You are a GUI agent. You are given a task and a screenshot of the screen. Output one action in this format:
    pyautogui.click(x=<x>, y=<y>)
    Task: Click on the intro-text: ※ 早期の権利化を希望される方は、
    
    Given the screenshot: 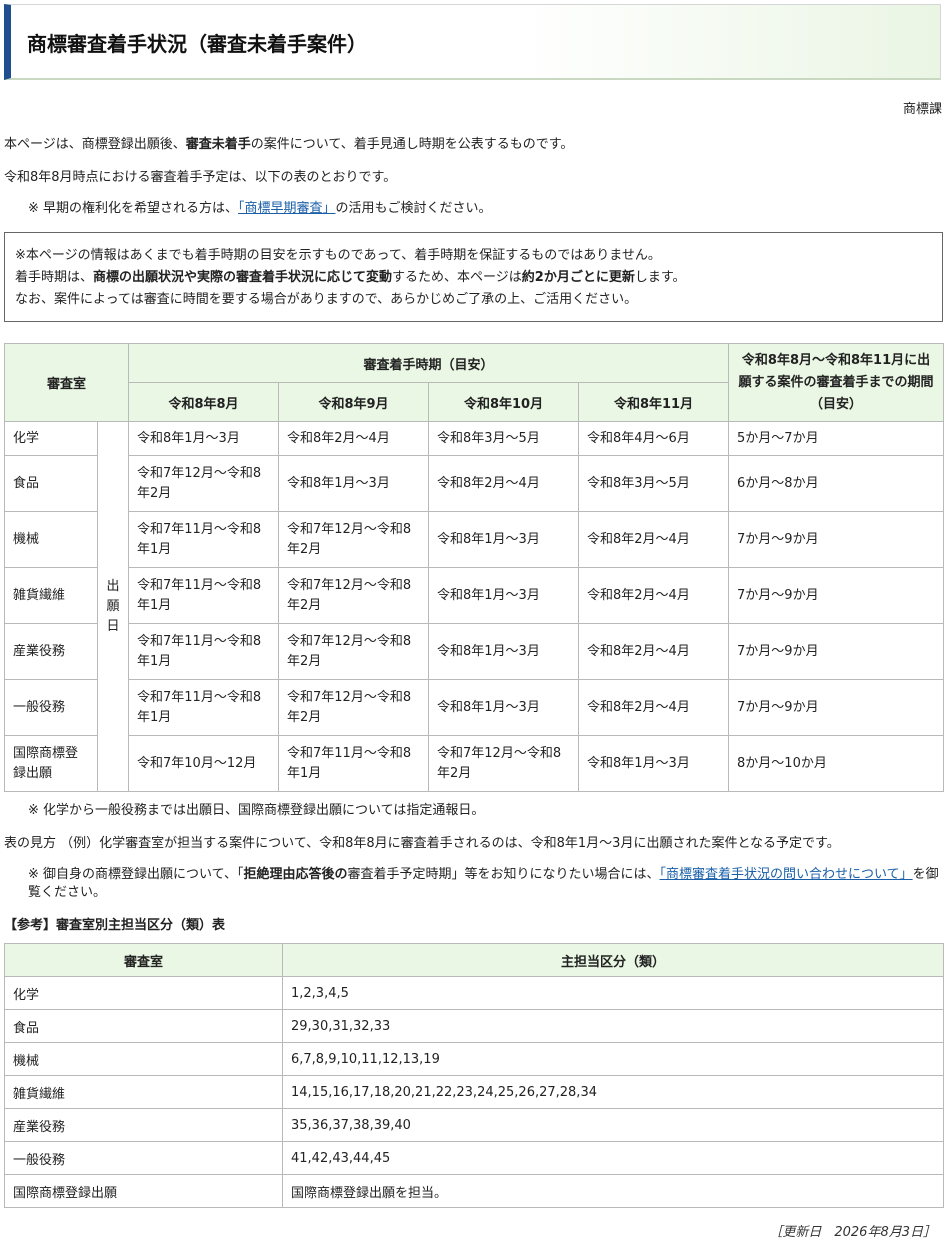 What is the action you would take?
    pyautogui.click(x=133, y=208)
    